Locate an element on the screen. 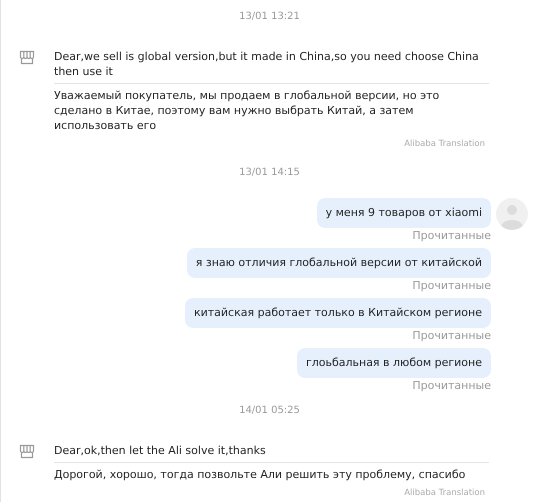 The height and width of the screenshot is (502, 539). message-bubble: глоьбальная в любом регионе is located at coordinates (393, 363).